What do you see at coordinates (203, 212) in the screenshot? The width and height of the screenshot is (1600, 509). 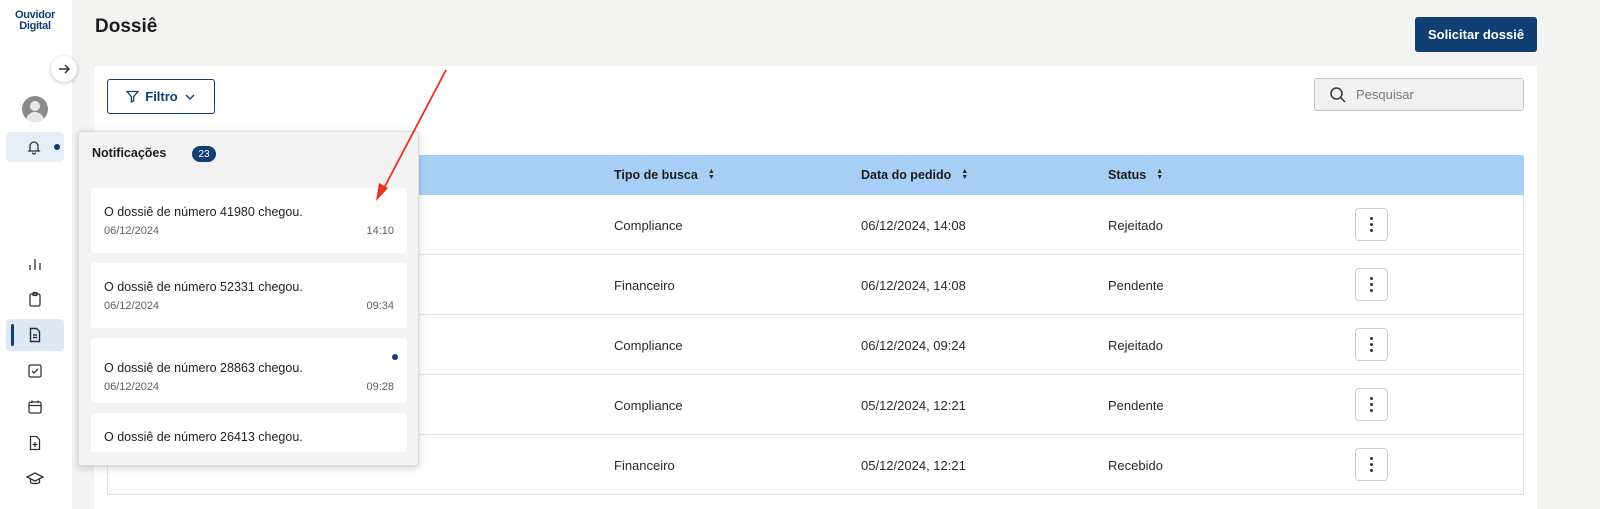 I see `notification-message: O dossiê de número 41980 chegou.` at bounding box center [203, 212].